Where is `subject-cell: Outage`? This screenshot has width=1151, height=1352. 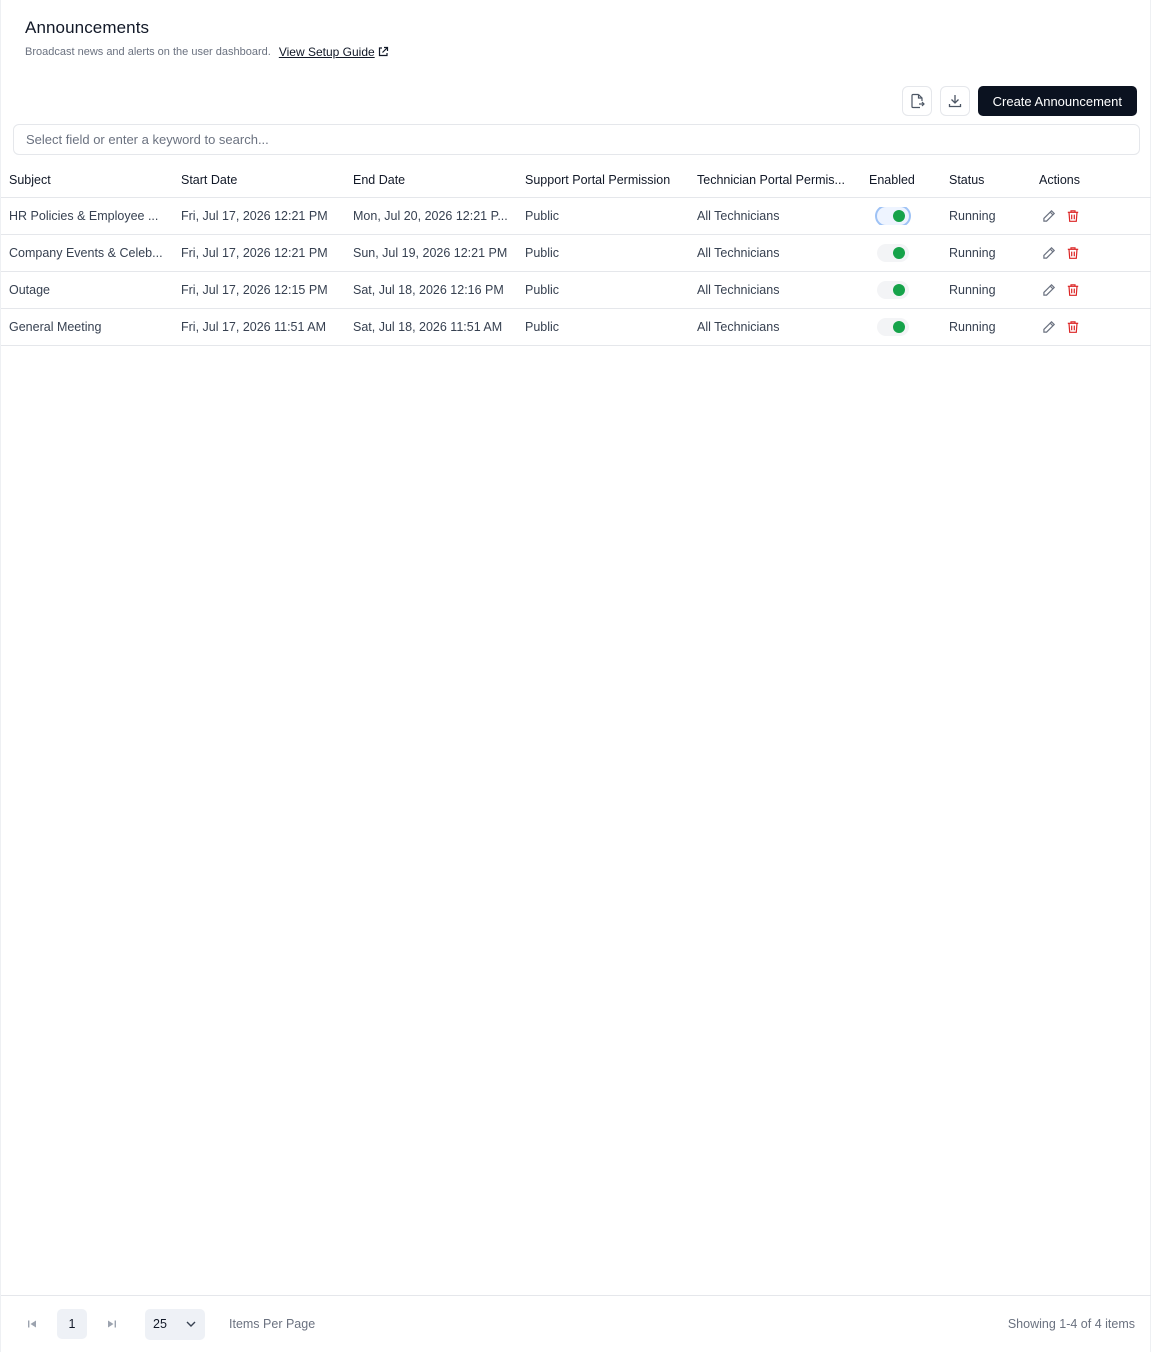
subject-cell: Outage is located at coordinates (30, 290).